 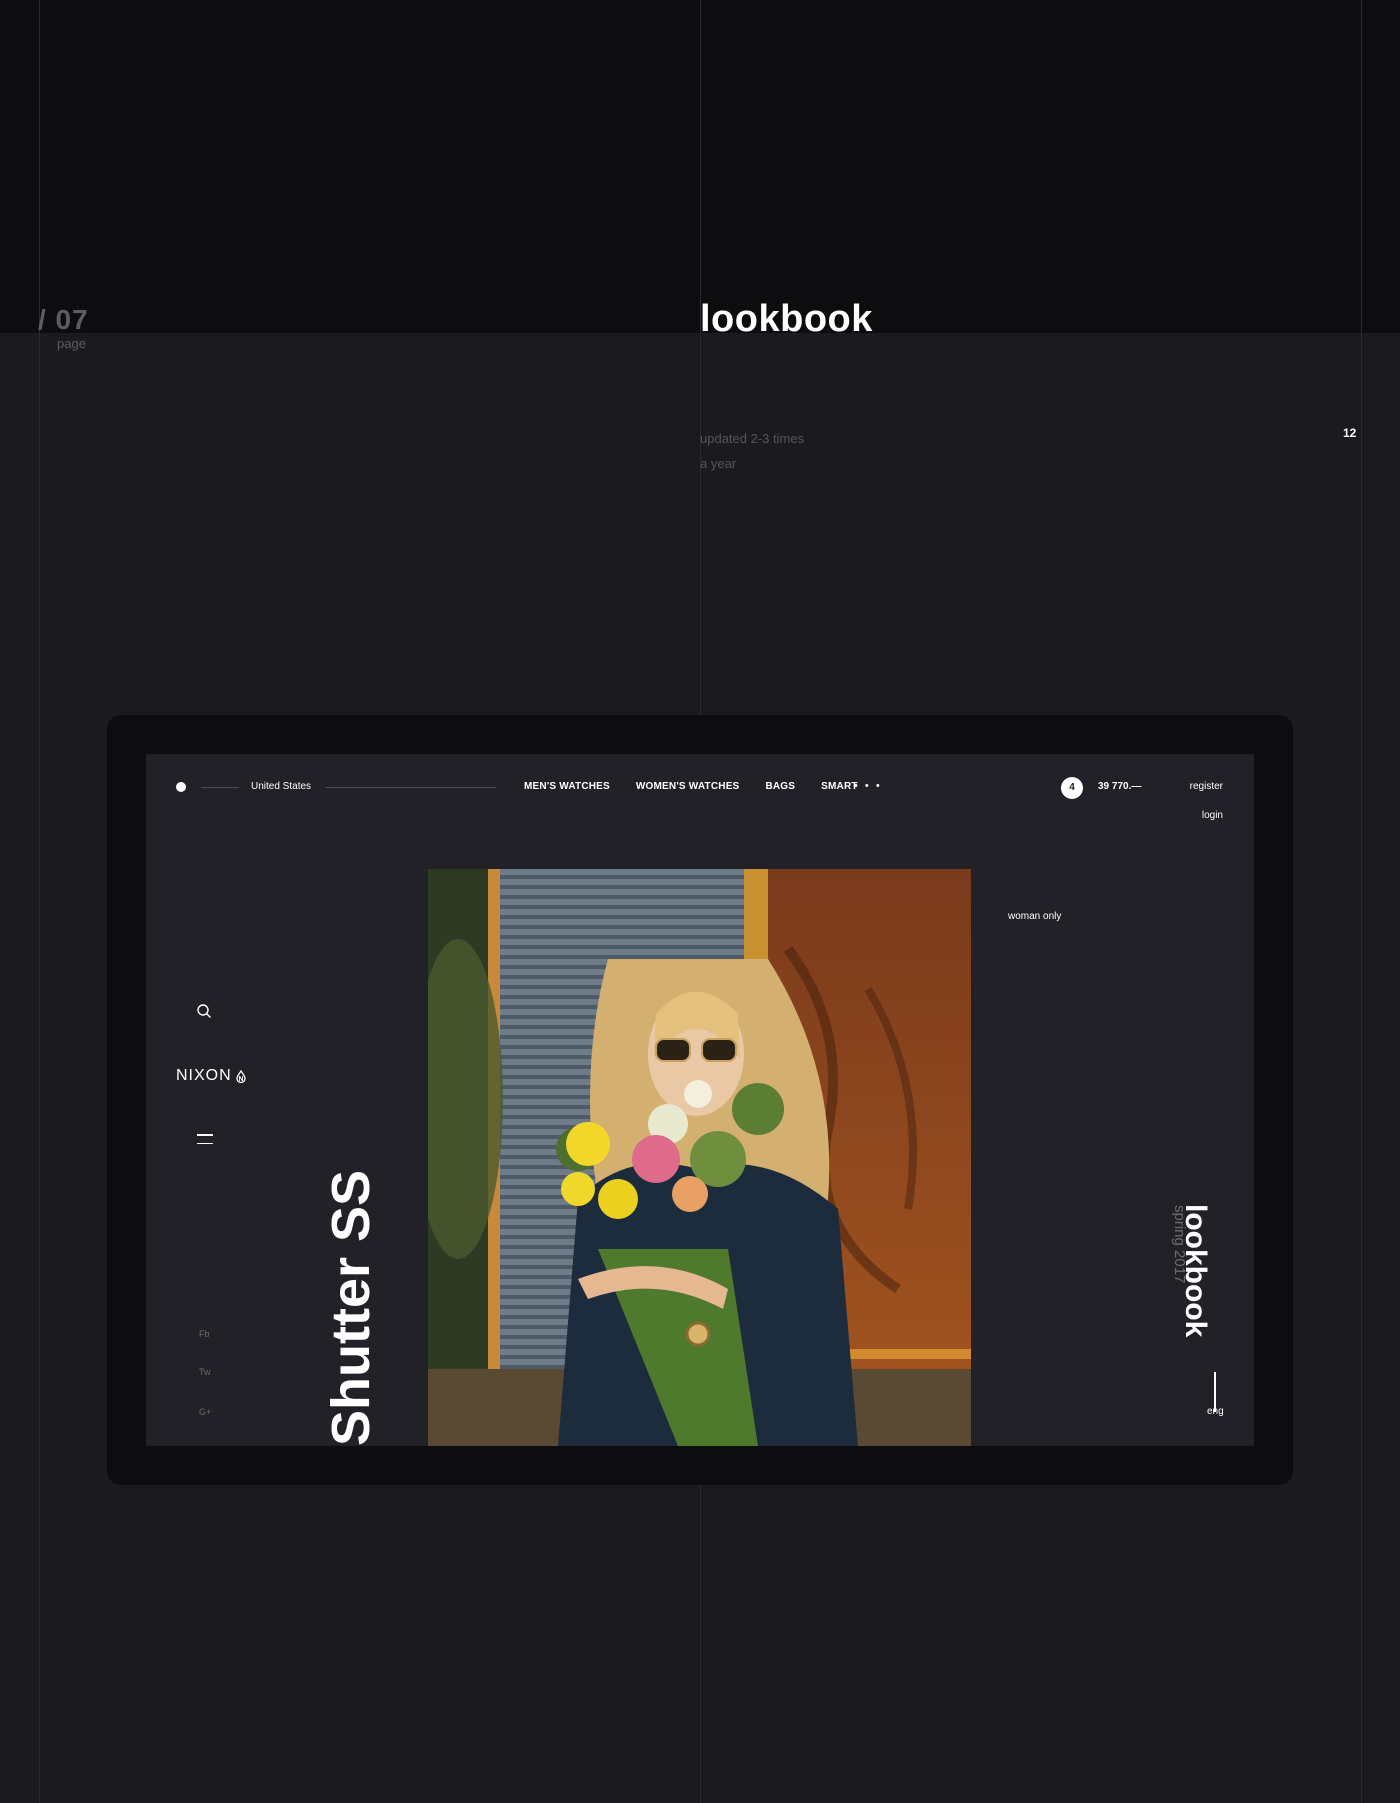 What do you see at coordinates (688, 786) in the screenshot?
I see `nav-womens-watches: WOMEN'S WATCHES` at bounding box center [688, 786].